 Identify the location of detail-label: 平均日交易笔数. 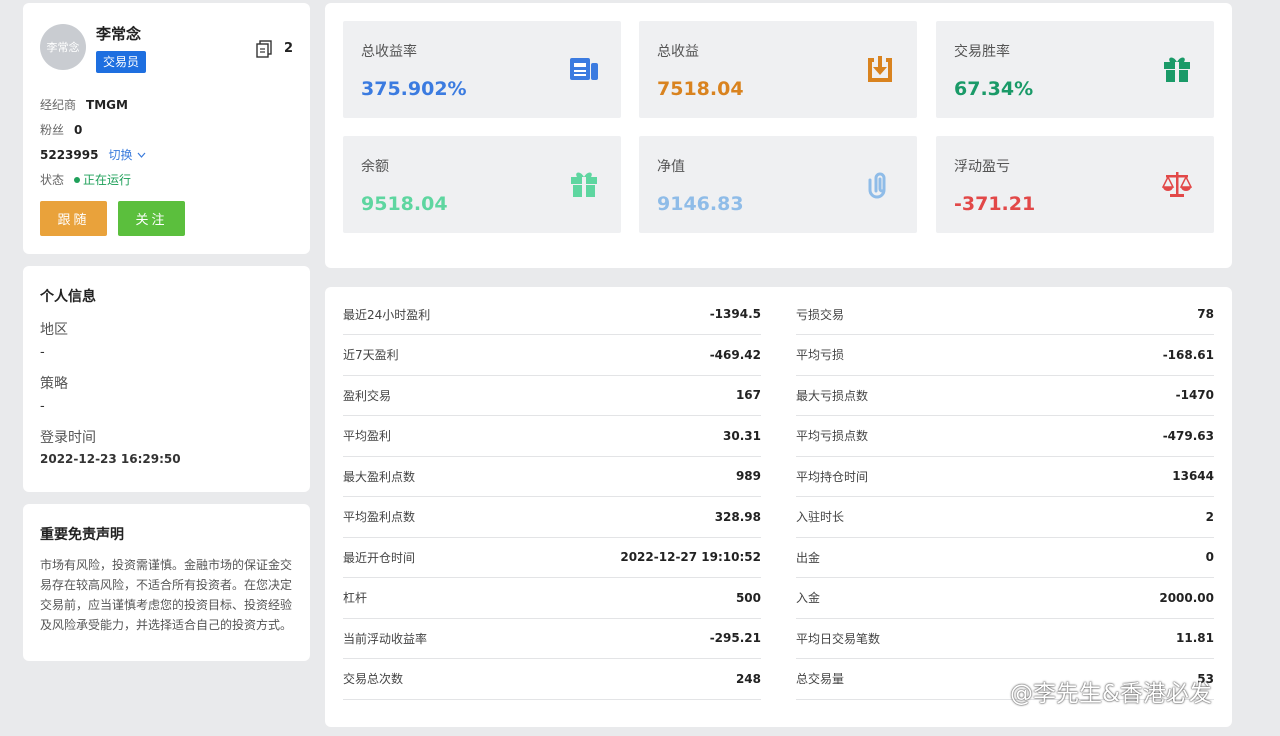
(838, 638).